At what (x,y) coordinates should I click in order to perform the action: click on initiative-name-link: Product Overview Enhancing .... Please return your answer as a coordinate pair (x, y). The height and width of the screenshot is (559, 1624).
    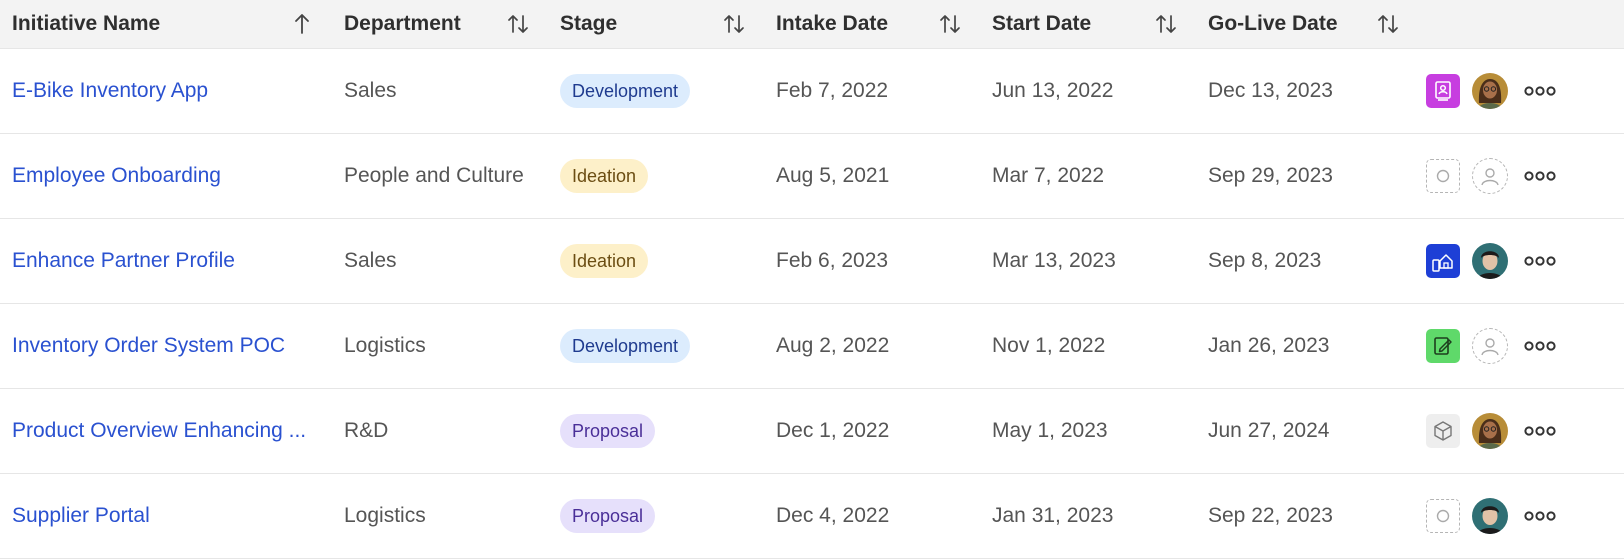
    Looking at the image, I should click on (166, 431).